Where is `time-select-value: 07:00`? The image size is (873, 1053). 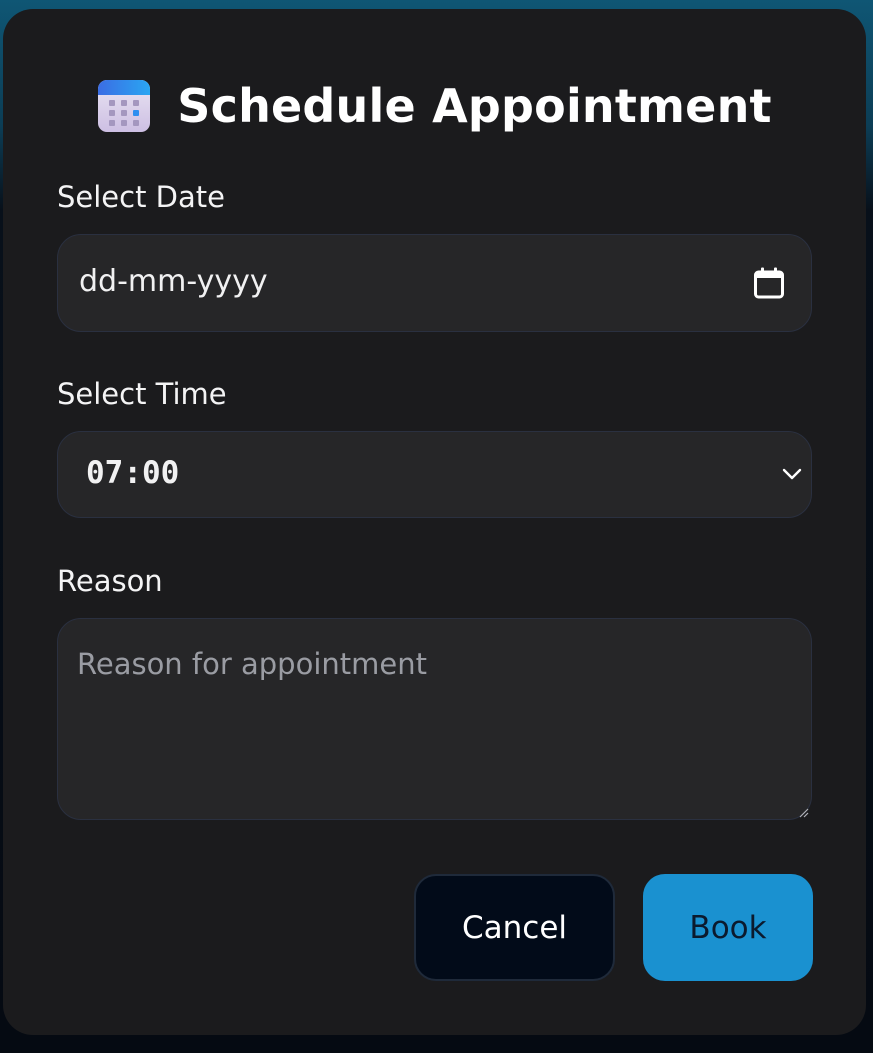
time-select-value: 07:00 is located at coordinates (133, 473).